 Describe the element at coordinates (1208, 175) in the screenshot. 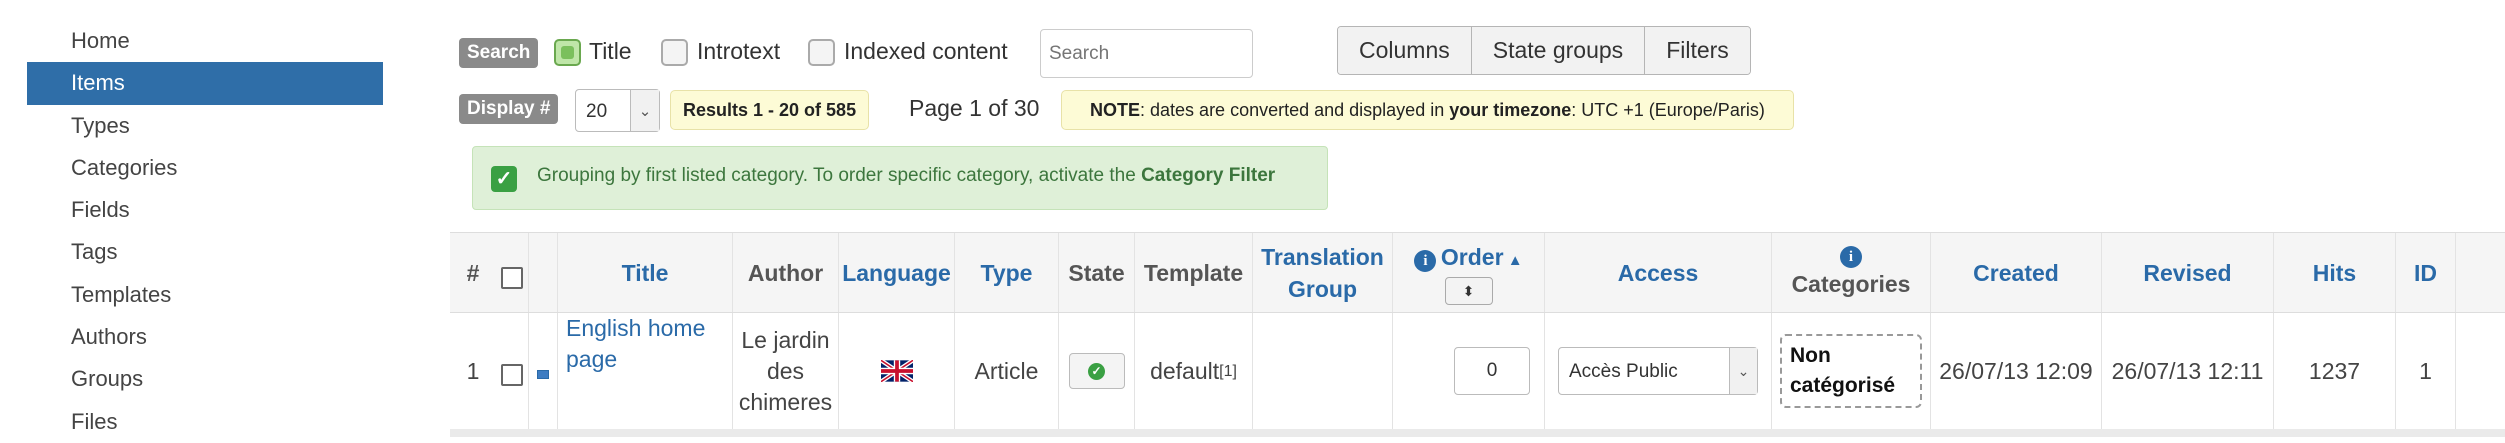

I see `category-filter-link: Category Filter` at that location.